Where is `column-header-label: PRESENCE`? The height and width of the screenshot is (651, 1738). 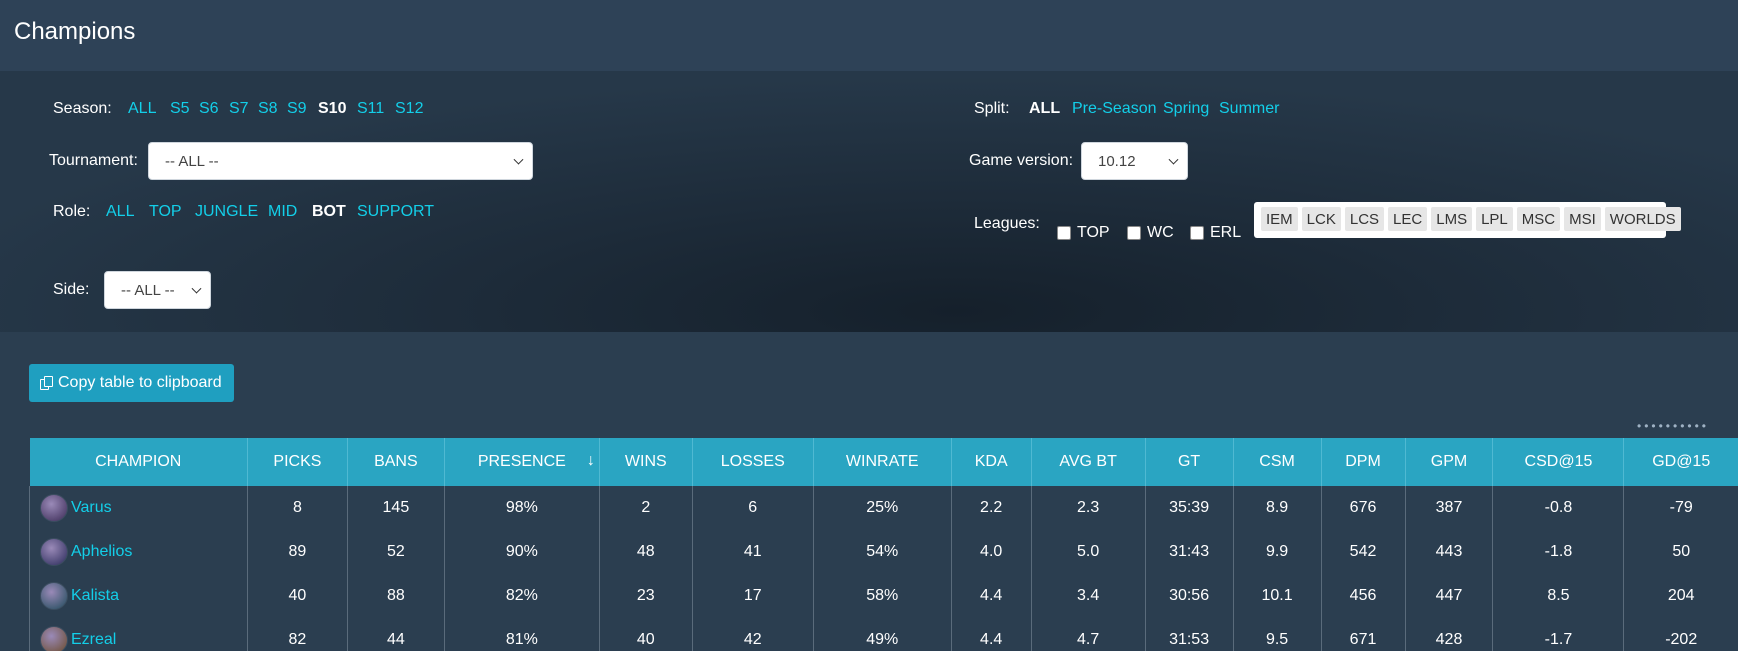
column-header-label: PRESENCE is located at coordinates (521, 461).